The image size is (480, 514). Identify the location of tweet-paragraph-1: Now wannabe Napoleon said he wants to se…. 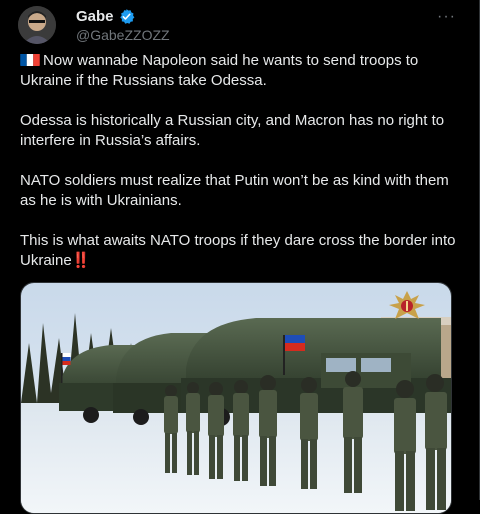
(219, 70).